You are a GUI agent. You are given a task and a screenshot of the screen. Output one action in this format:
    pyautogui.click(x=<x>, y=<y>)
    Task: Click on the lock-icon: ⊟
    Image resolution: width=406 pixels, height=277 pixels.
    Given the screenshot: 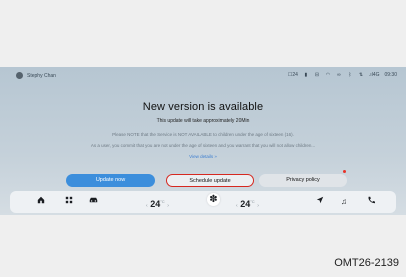 What is the action you would take?
    pyautogui.click(x=317, y=75)
    